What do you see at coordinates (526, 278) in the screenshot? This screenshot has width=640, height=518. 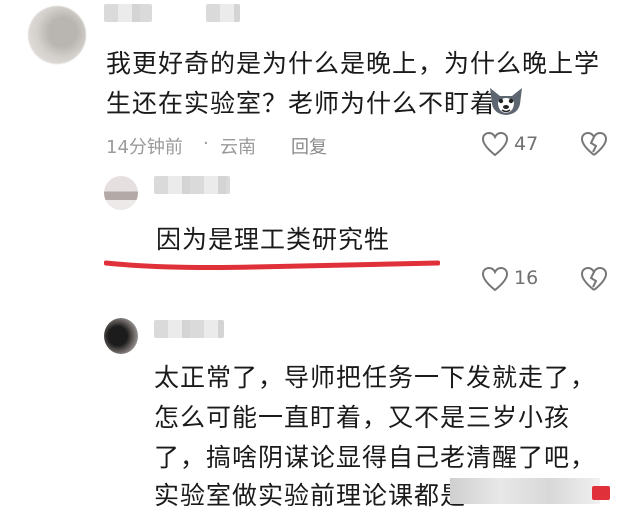 I see `like-count: 16` at bounding box center [526, 278].